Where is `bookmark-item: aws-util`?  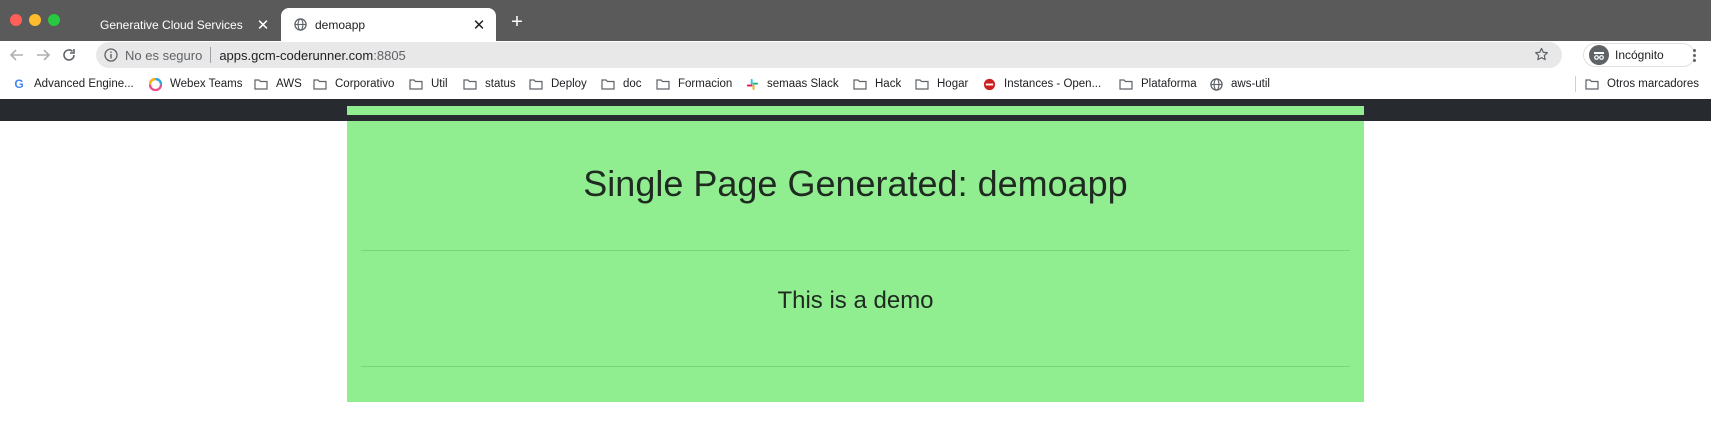 bookmark-item: aws-util is located at coordinates (1239, 84).